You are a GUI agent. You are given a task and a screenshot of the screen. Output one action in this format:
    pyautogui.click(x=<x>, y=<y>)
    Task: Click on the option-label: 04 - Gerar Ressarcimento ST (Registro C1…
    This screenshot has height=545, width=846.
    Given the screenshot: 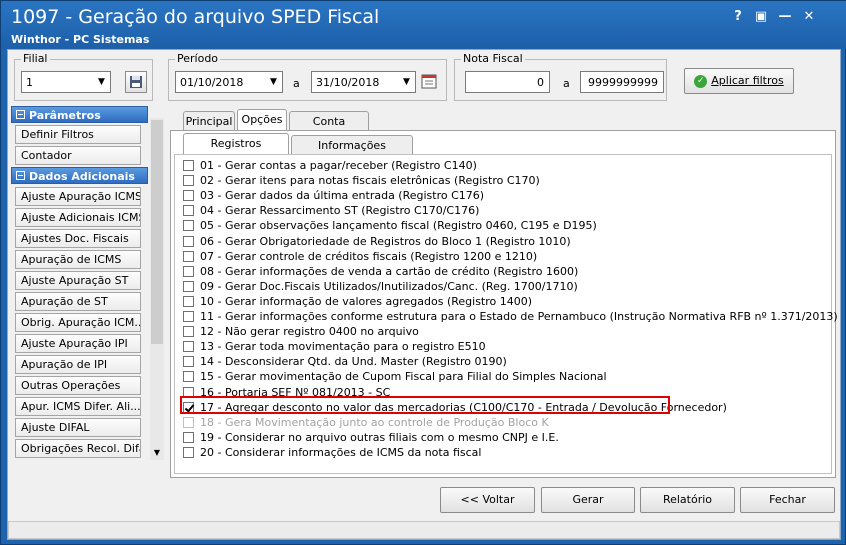 What is the action you would take?
    pyautogui.click(x=340, y=211)
    